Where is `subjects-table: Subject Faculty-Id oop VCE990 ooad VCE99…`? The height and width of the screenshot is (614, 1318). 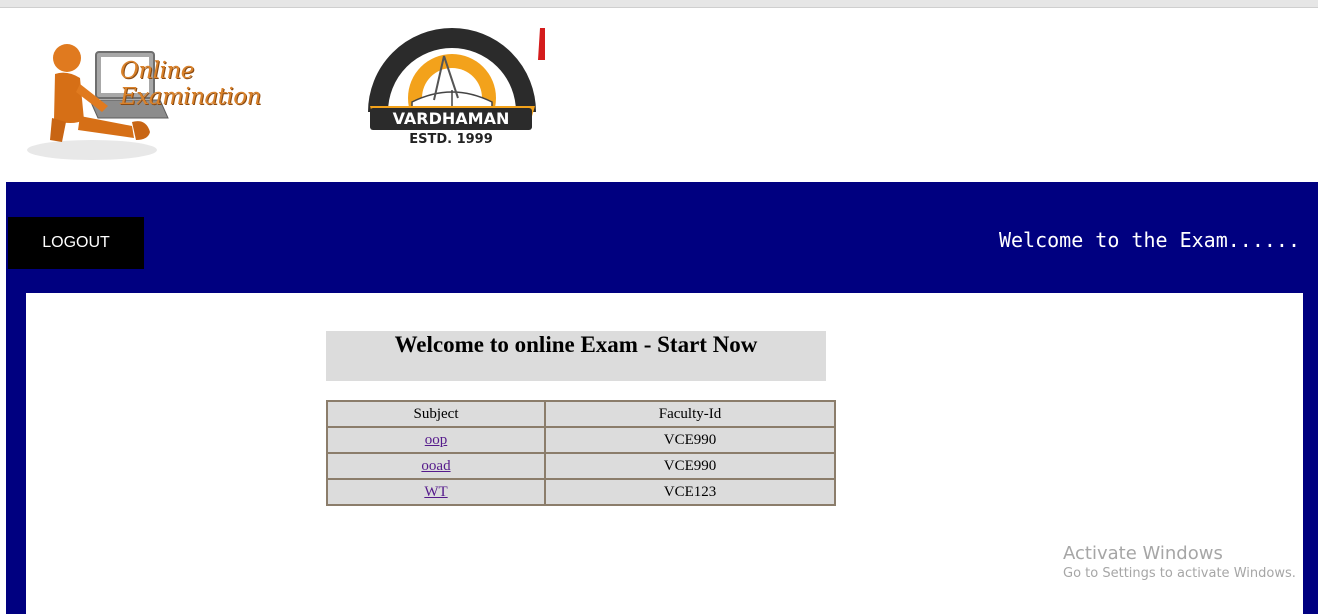
subjects-table: Subject Faculty-Id oop VCE990 ooad VCE99… is located at coordinates (581, 453).